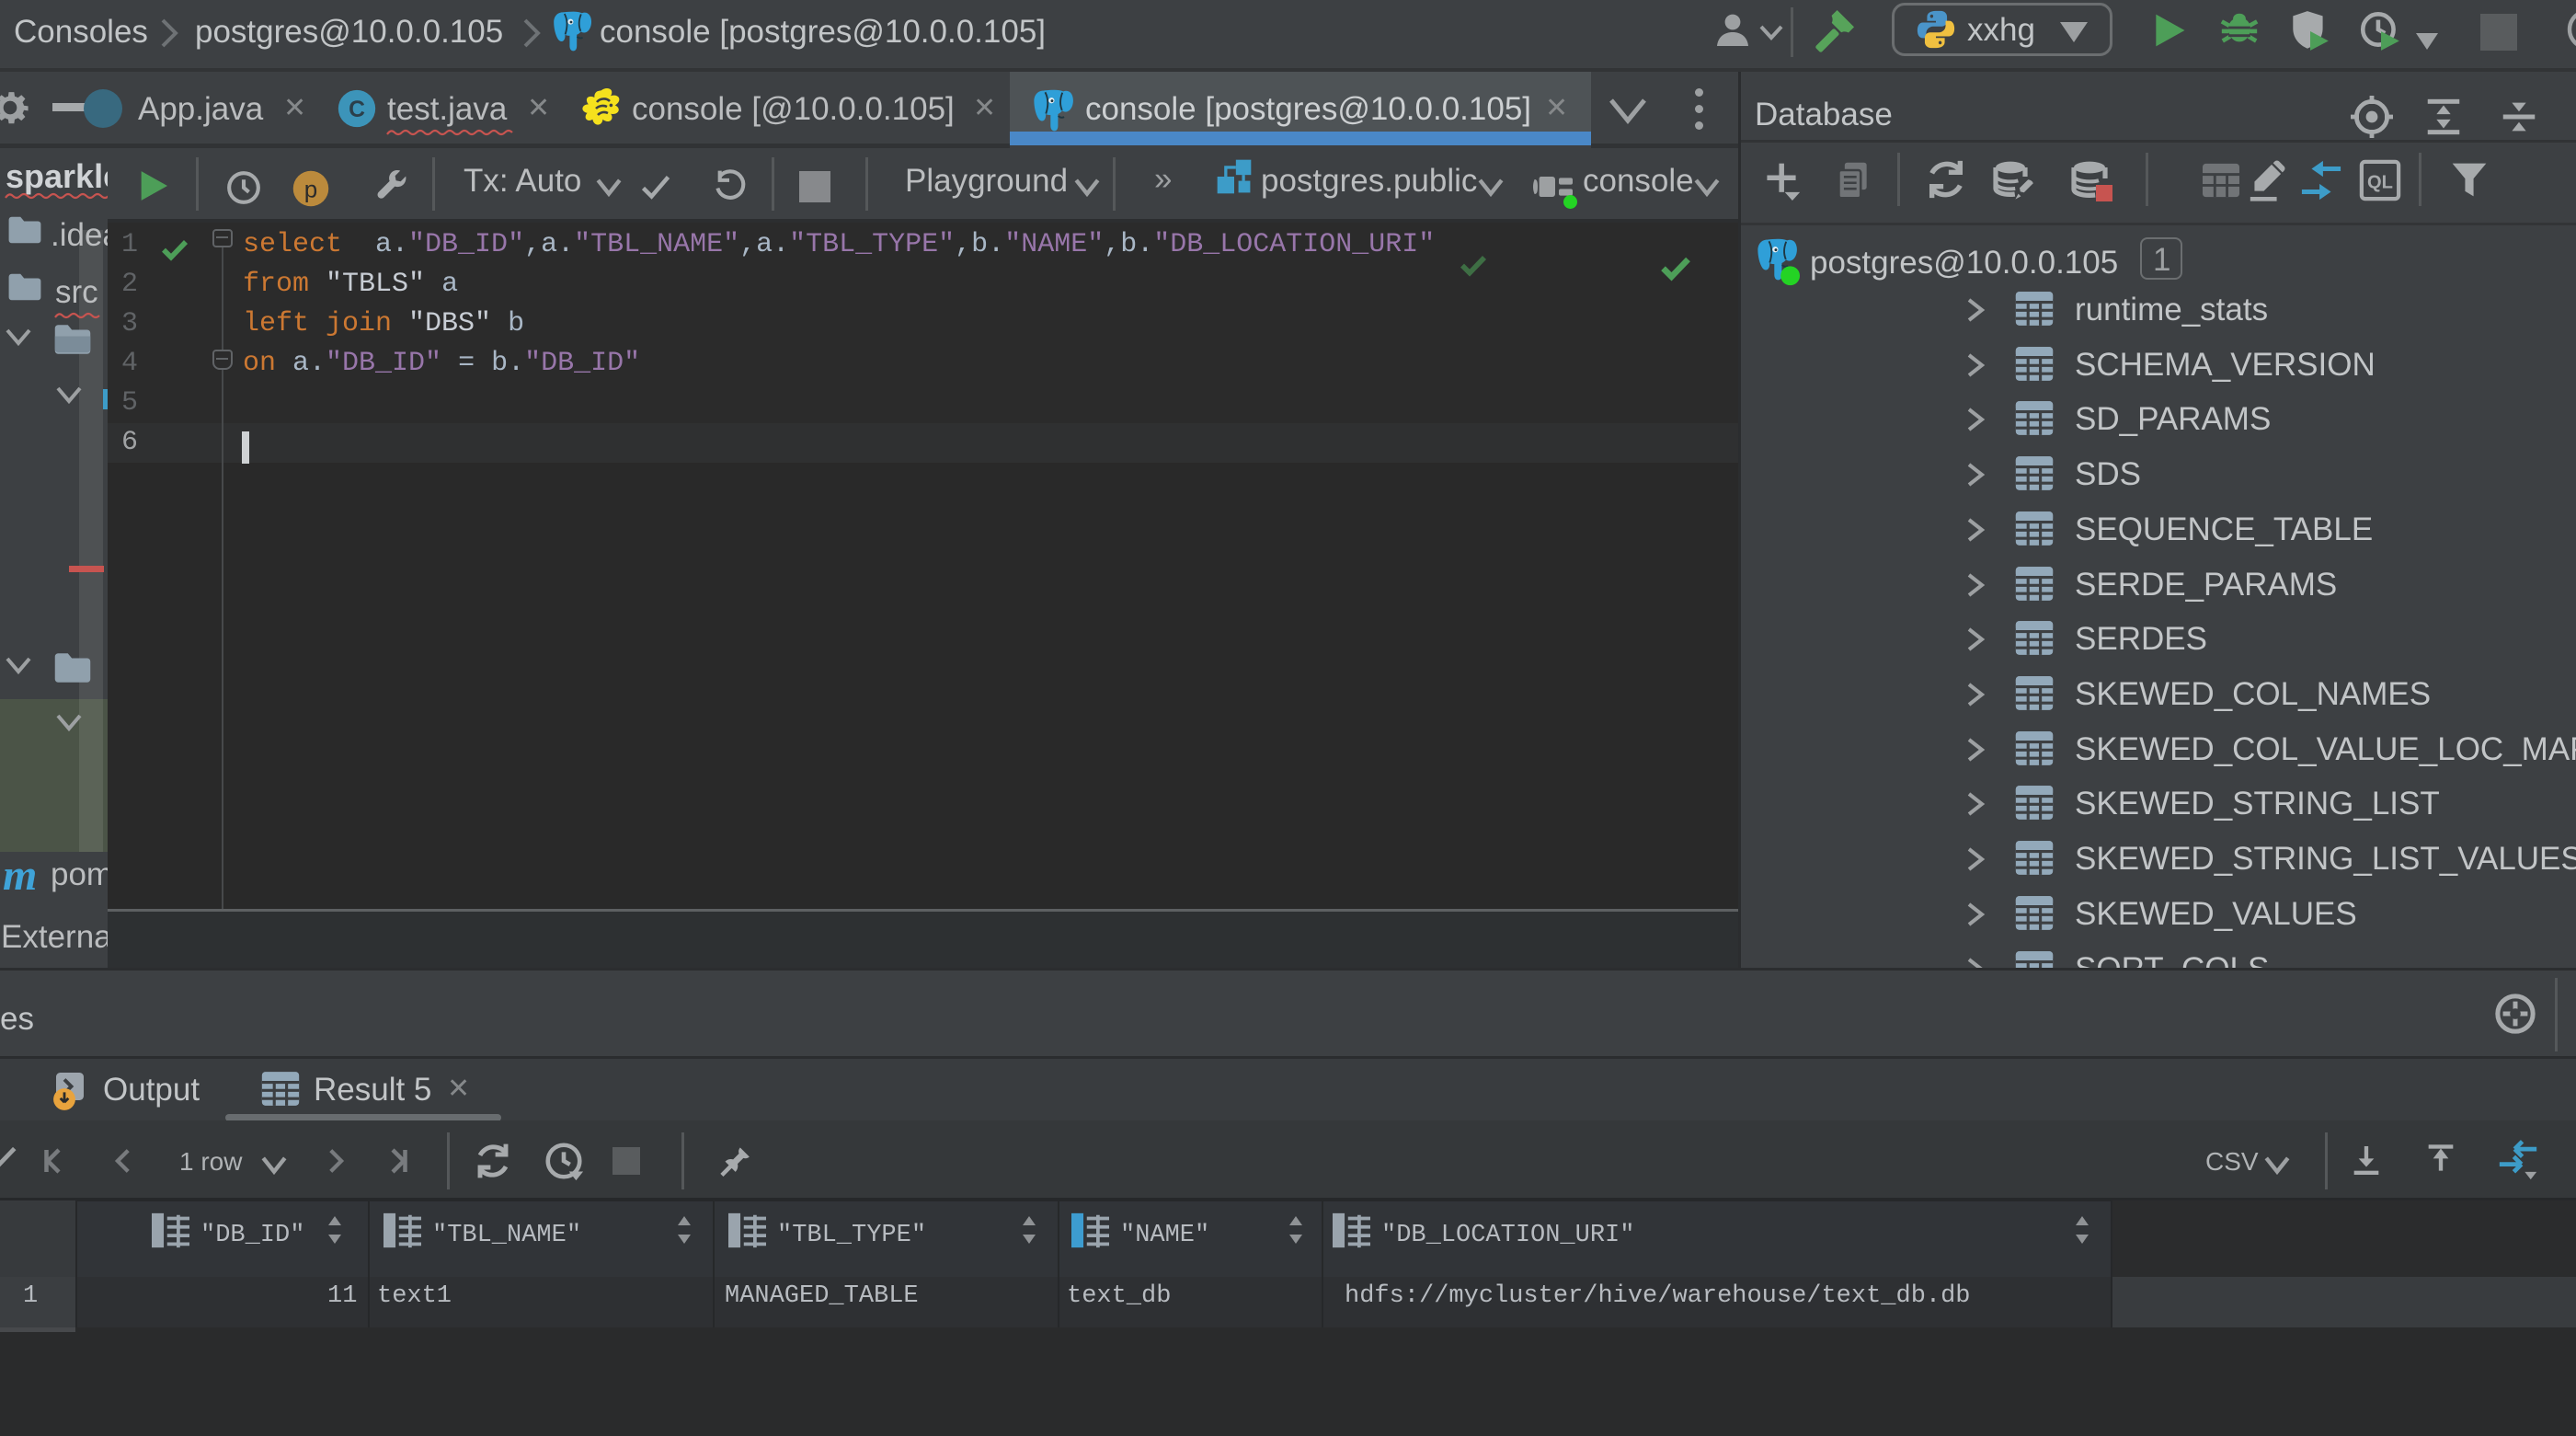 The height and width of the screenshot is (1436, 2576). Describe the element at coordinates (2380, 183) in the screenshot. I see `svg-text: QL` at that location.